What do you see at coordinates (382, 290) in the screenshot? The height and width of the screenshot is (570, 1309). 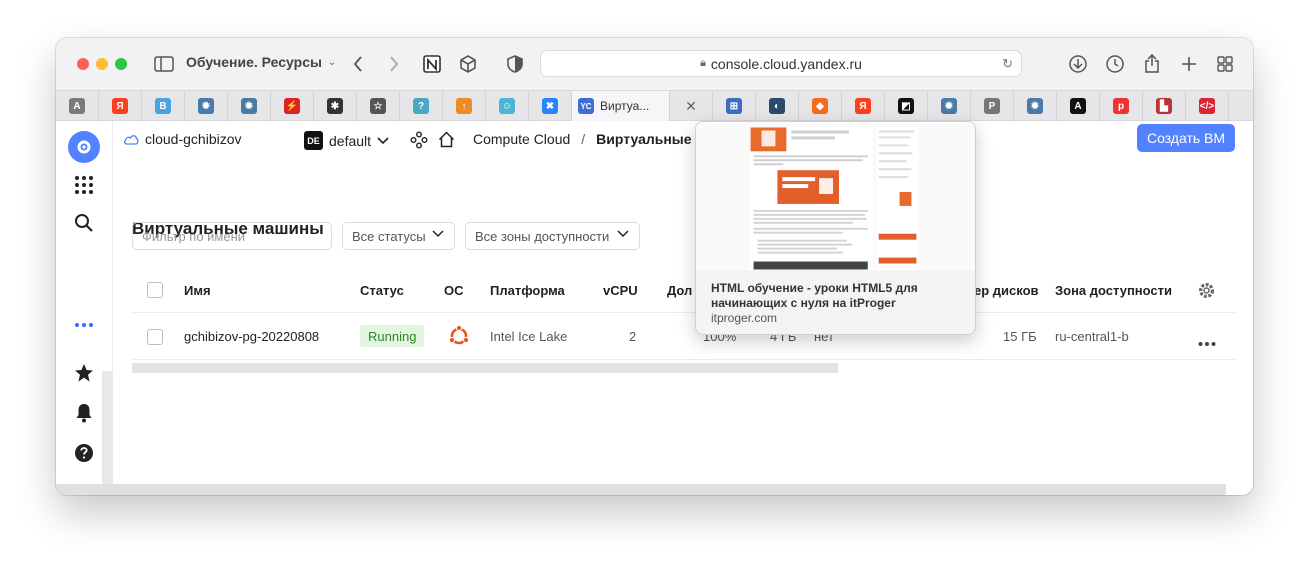 I see `column-header-status: Статус` at bounding box center [382, 290].